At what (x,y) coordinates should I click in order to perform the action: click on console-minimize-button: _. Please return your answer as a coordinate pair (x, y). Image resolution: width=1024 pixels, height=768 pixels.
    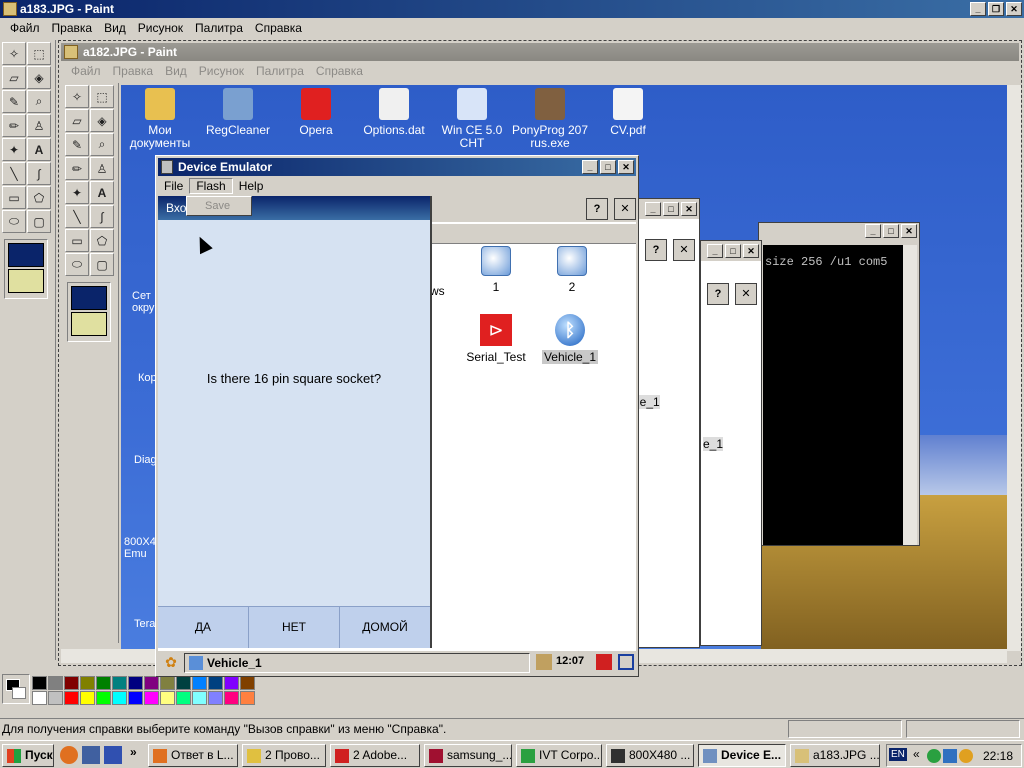
    Looking at the image, I should click on (873, 231).